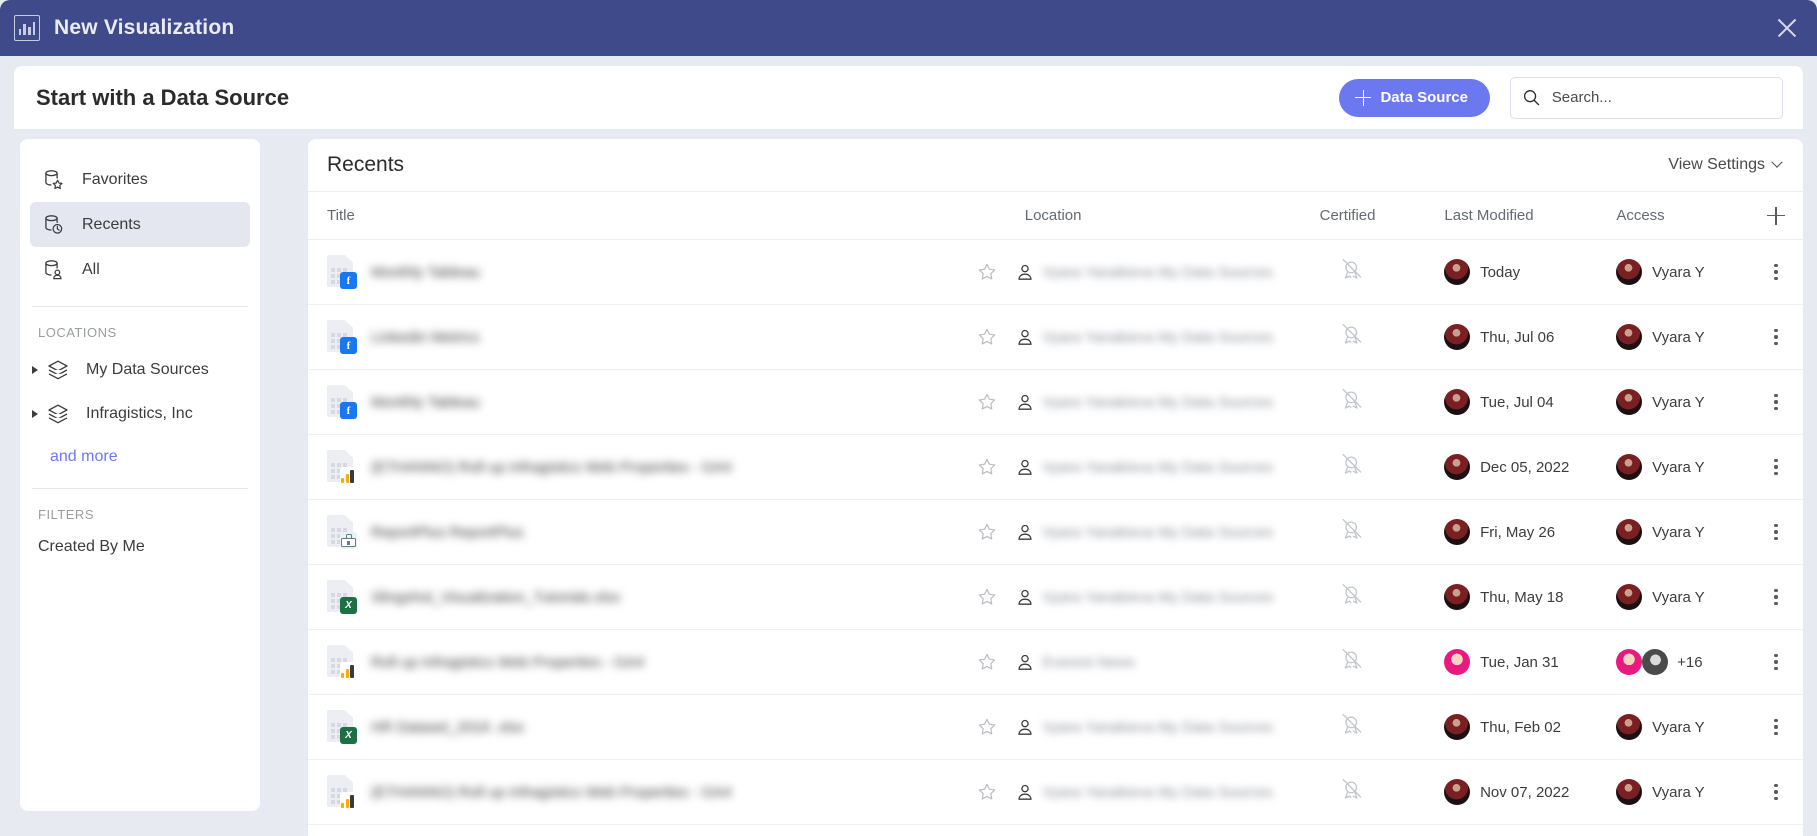 The width and height of the screenshot is (1817, 836). What do you see at coordinates (1134, 215) in the screenshot?
I see `column-header-location: Location` at bounding box center [1134, 215].